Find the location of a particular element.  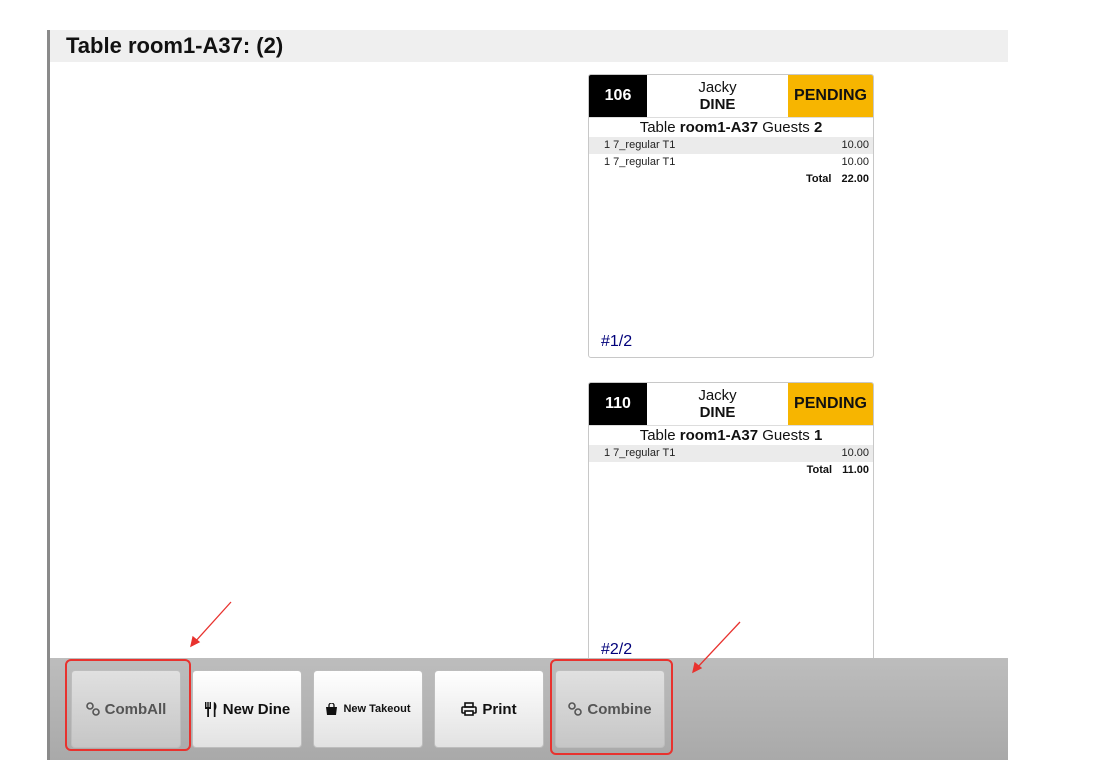

guest-count: 2 is located at coordinates (818, 127).